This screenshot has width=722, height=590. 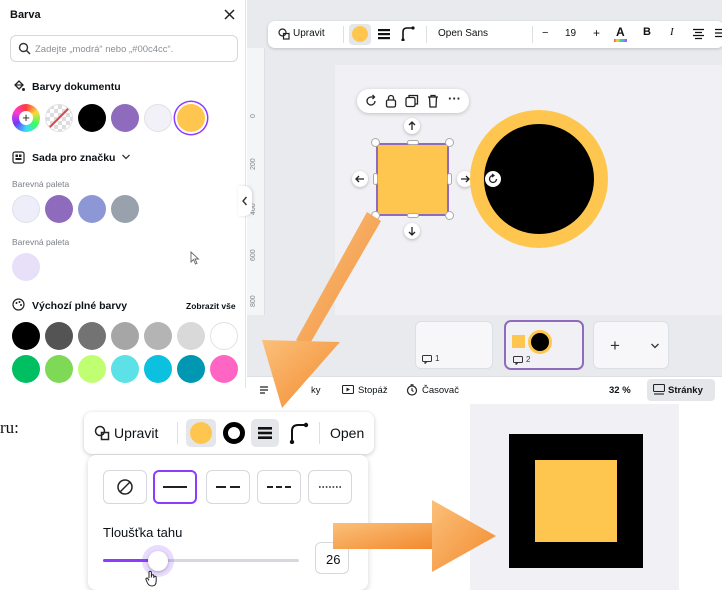 I want to click on arrow-to-stroke-icon, so click(x=321, y=310).